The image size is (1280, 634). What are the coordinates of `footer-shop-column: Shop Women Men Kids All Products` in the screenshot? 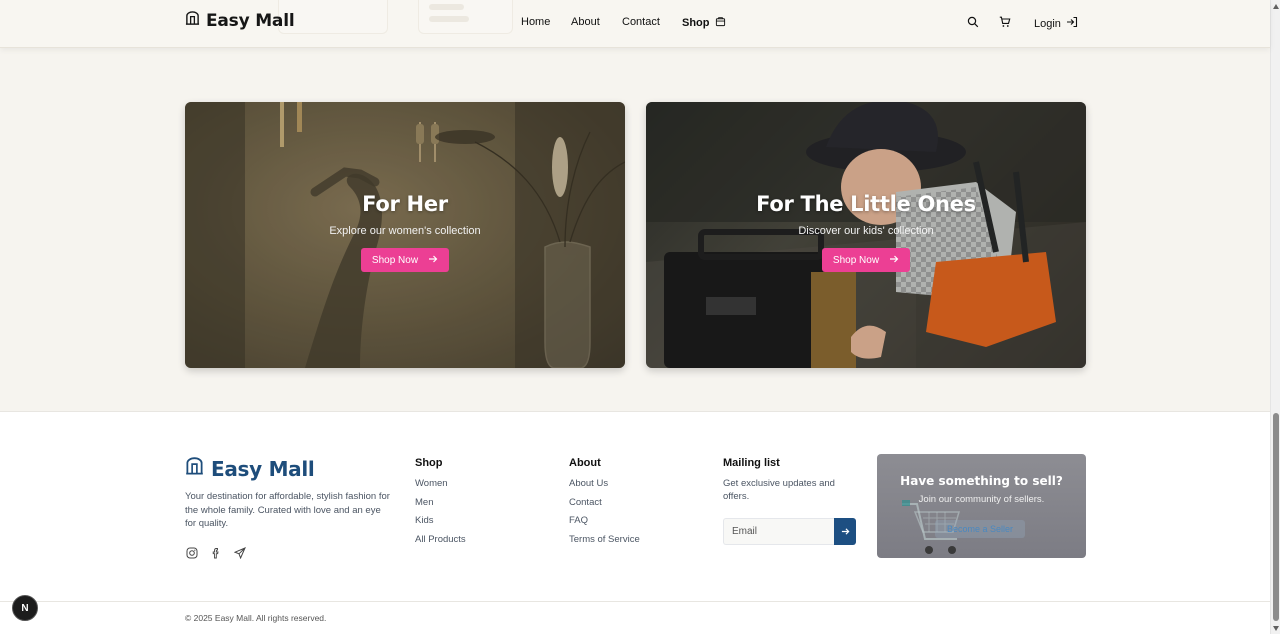 It's located at (440, 504).